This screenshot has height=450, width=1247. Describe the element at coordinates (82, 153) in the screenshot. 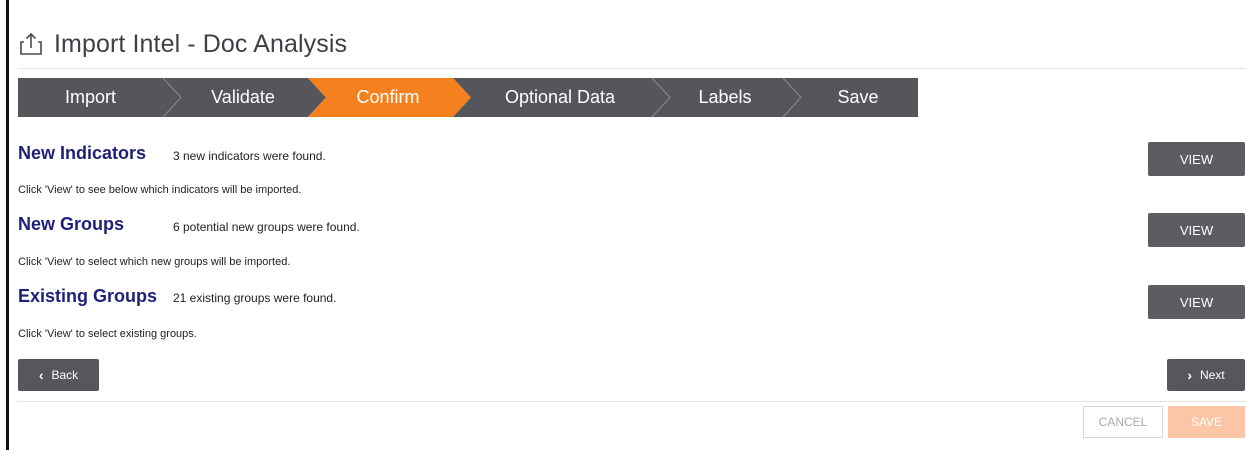

I see `new-indicators-title: New Indicators` at that location.